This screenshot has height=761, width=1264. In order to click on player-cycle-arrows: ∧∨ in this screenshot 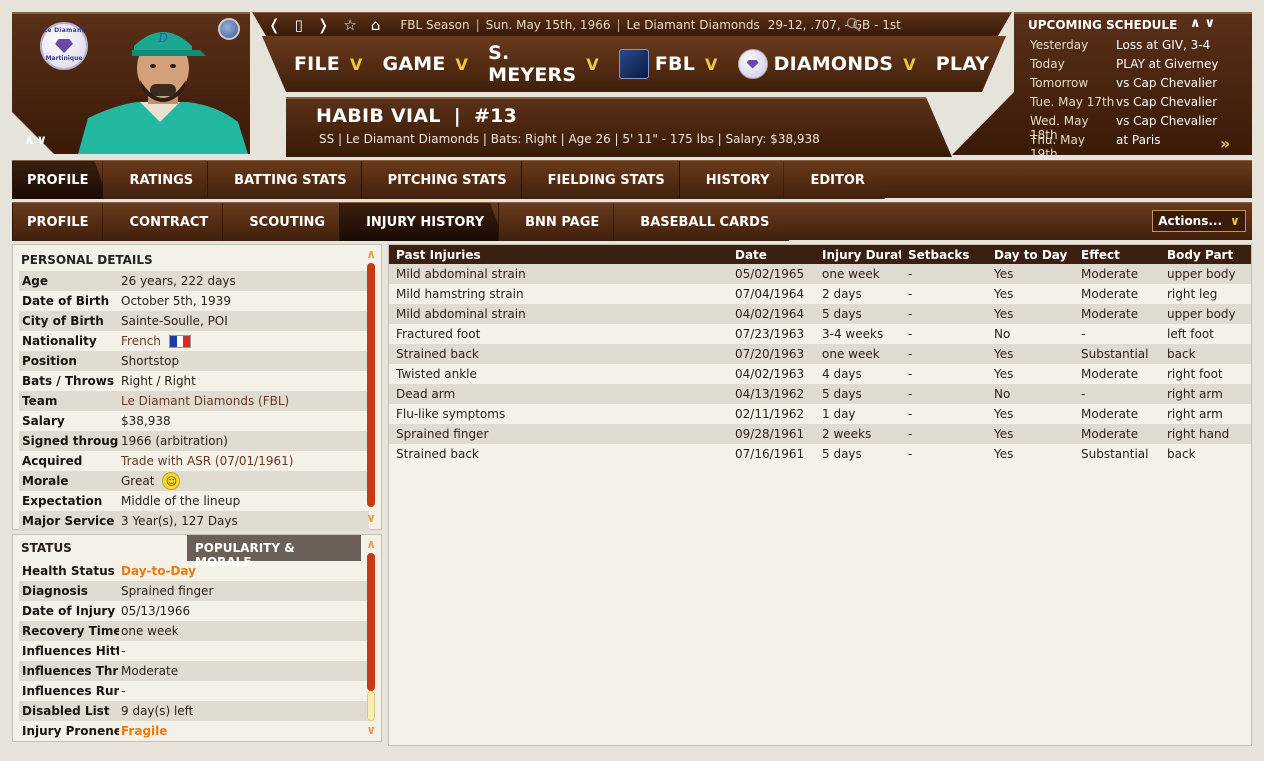, I will do `click(36, 140)`.